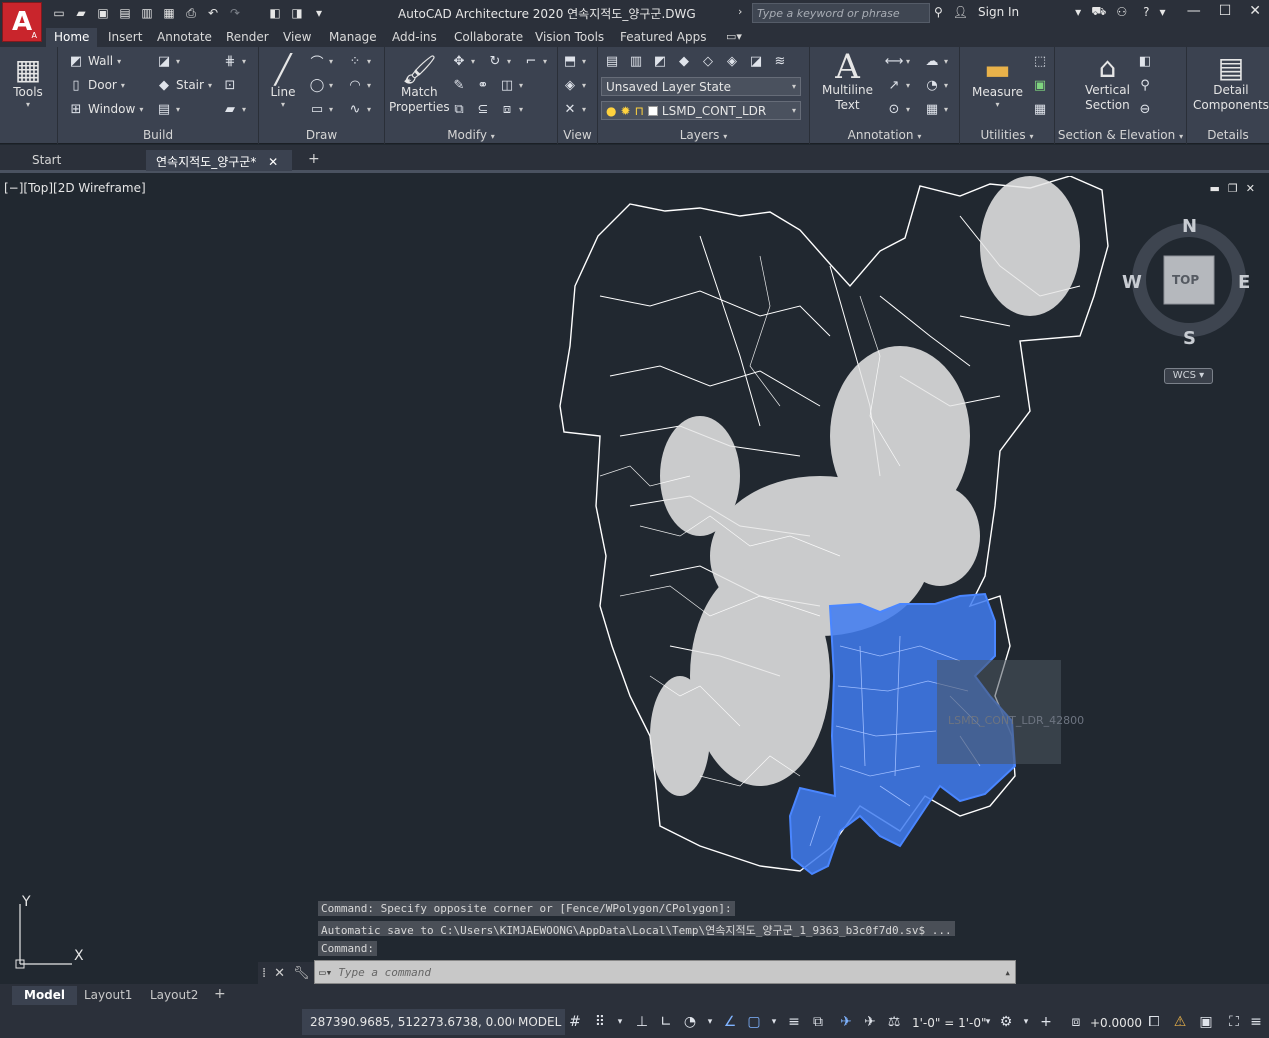  I want to click on wall-button: ◩ Wall ▾, so click(94, 61).